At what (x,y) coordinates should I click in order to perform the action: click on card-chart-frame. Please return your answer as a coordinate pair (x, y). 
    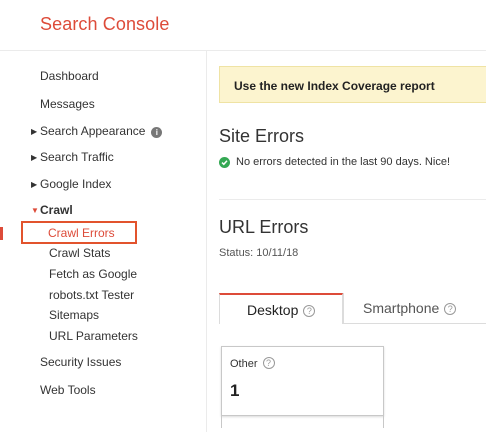
    Looking at the image, I should click on (302, 422).